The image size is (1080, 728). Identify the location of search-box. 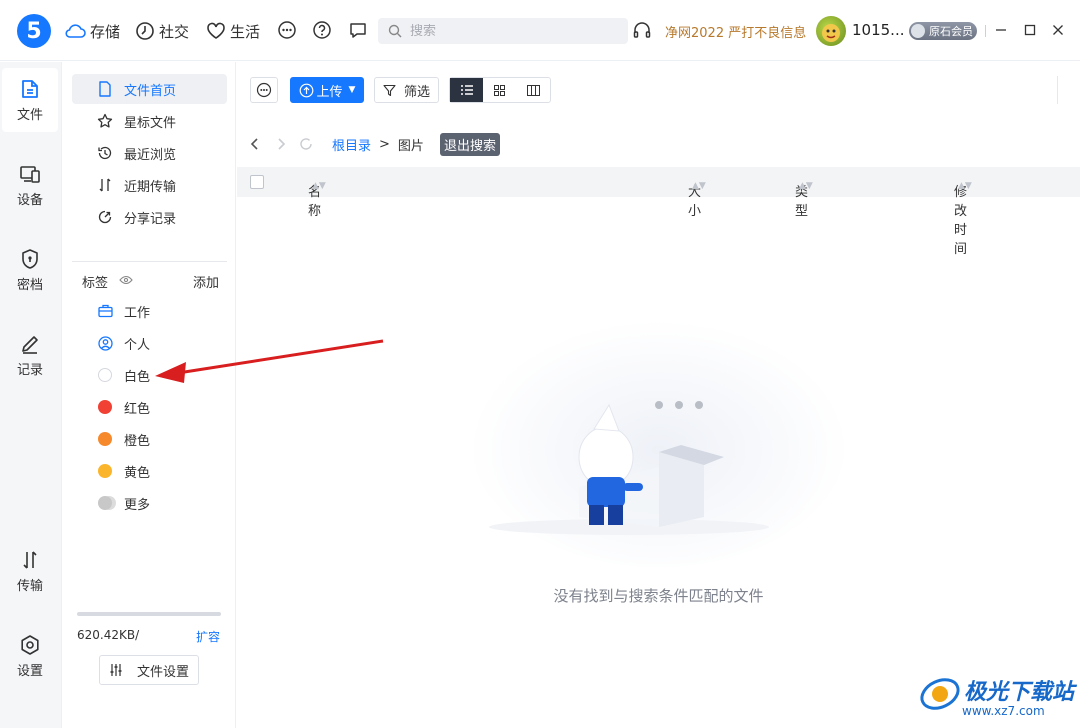
(503, 31).